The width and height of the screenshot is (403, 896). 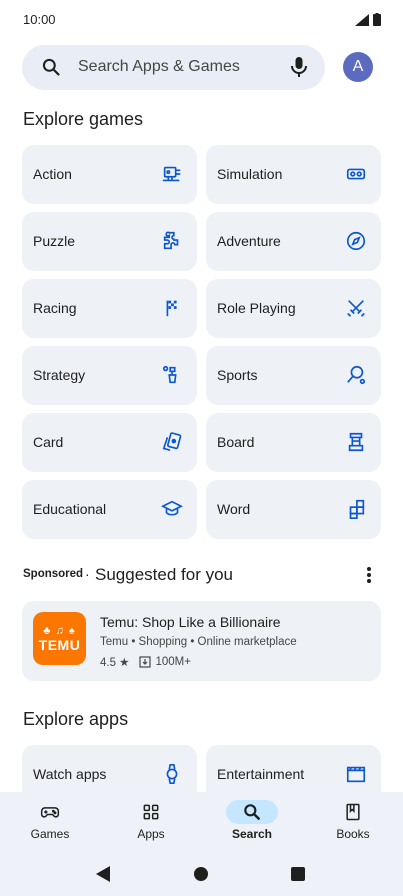 I want to click on category-word: Word, so click(x=293, y=509).